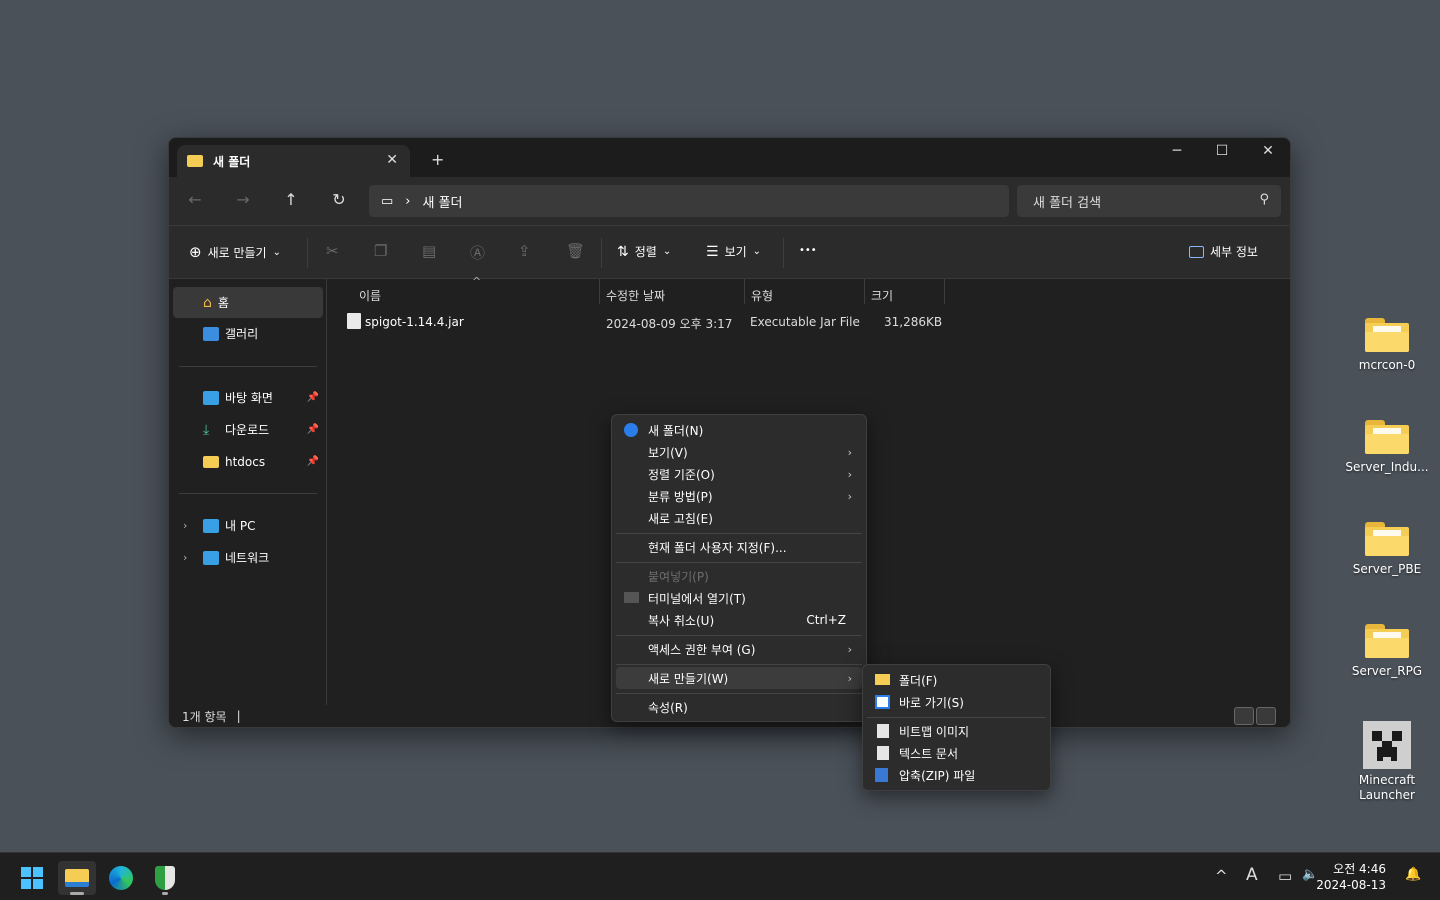  I want to click on sidebar-item-gallery: 갤러리, so click(248, 333).